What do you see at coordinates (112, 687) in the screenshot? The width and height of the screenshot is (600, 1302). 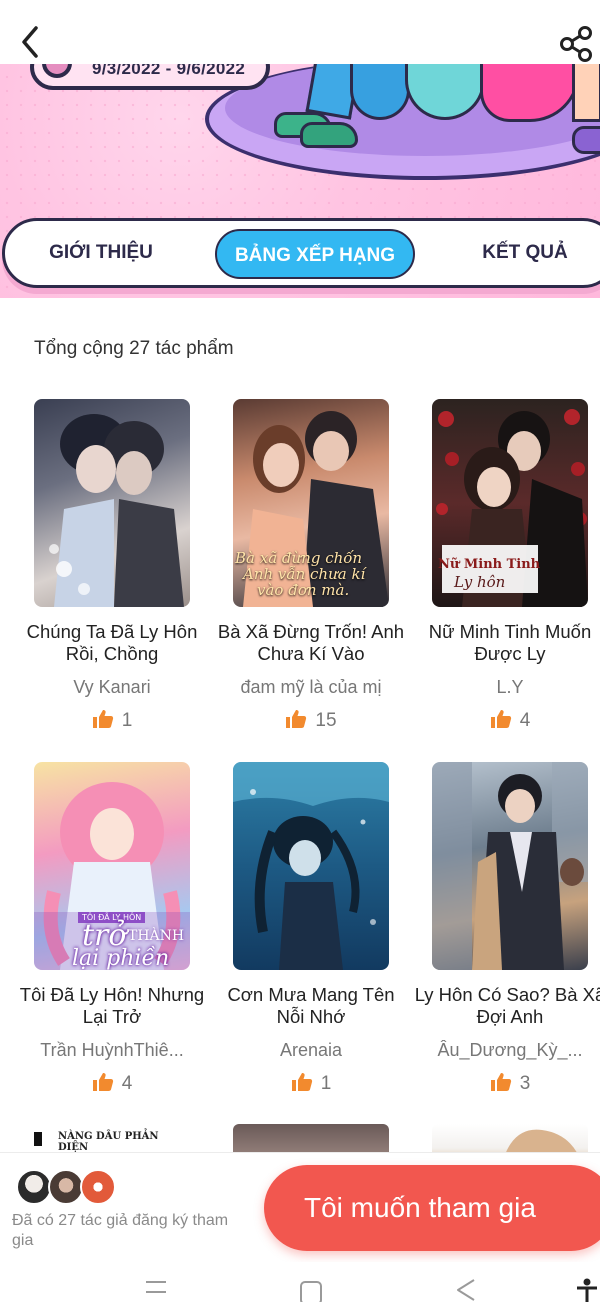 I see `work-author: Vy Kanari` at bounding box center [112, 687].